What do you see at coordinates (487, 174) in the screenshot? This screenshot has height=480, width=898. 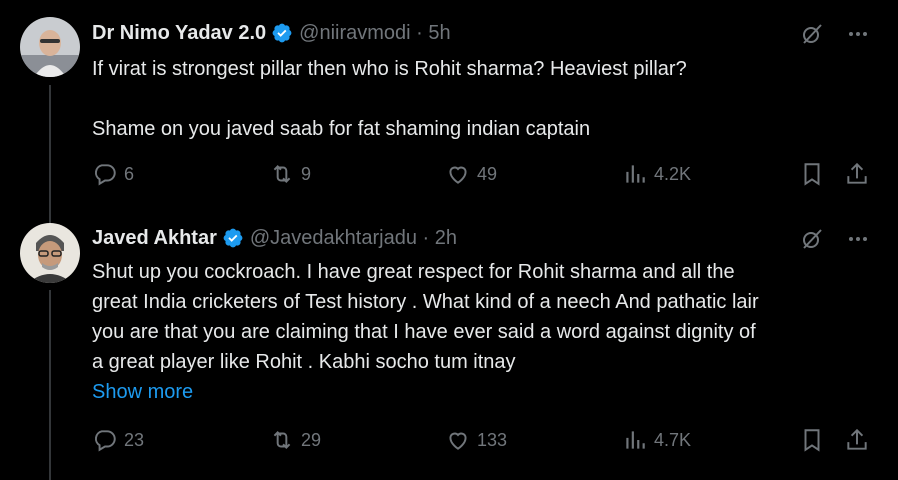 I see `like-count: 49` at bounding box center [487, 174].